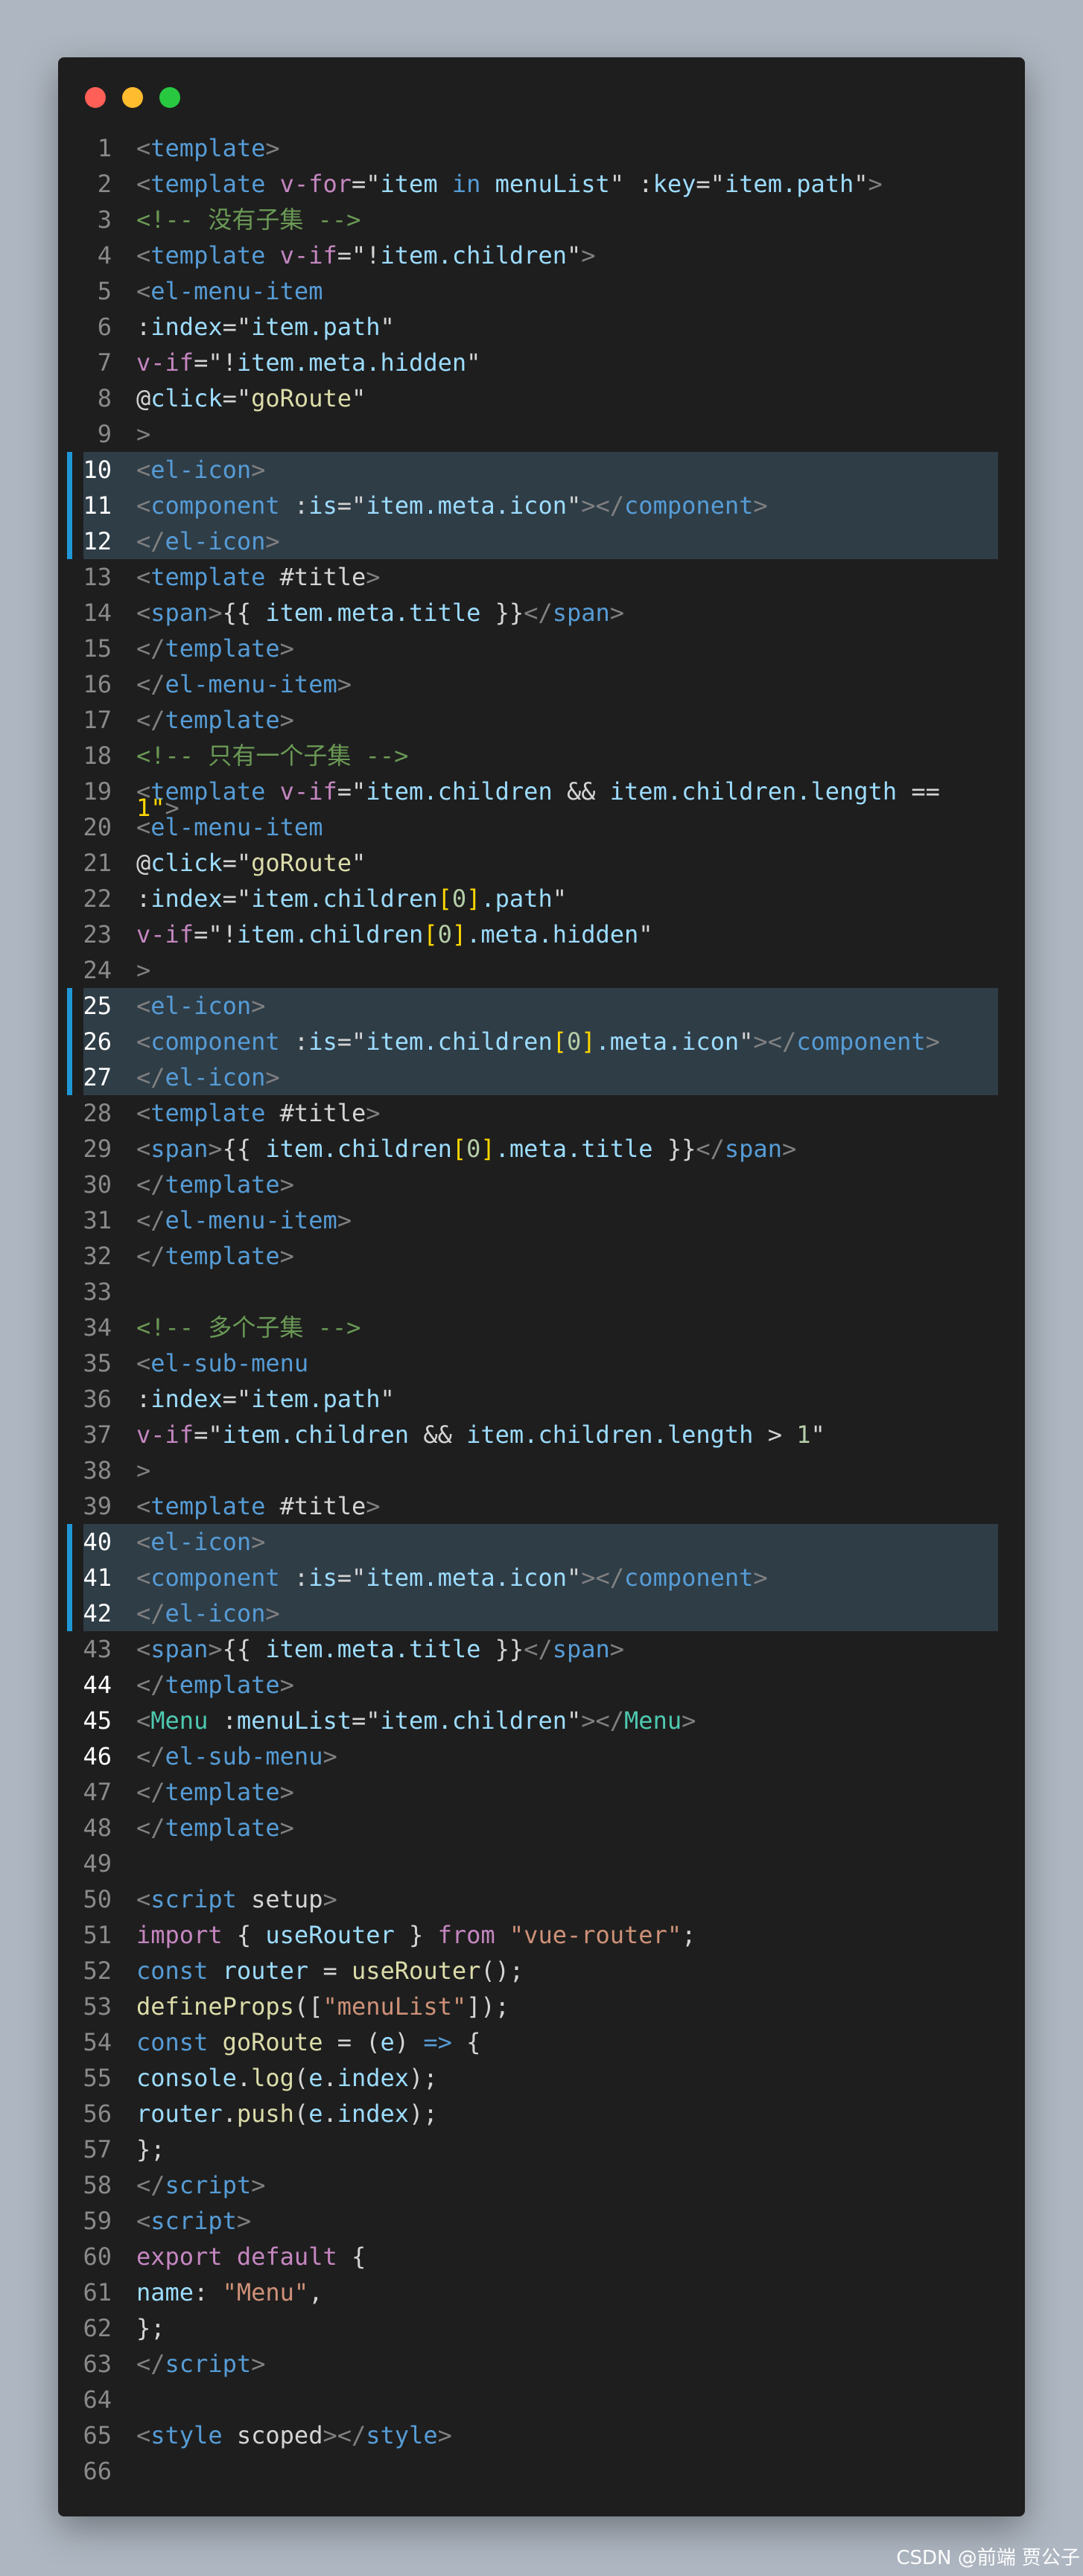 The width and height of the screenshot is (1083, 2576). I want to click on code-line: 1 <template>, so click(541, 148).